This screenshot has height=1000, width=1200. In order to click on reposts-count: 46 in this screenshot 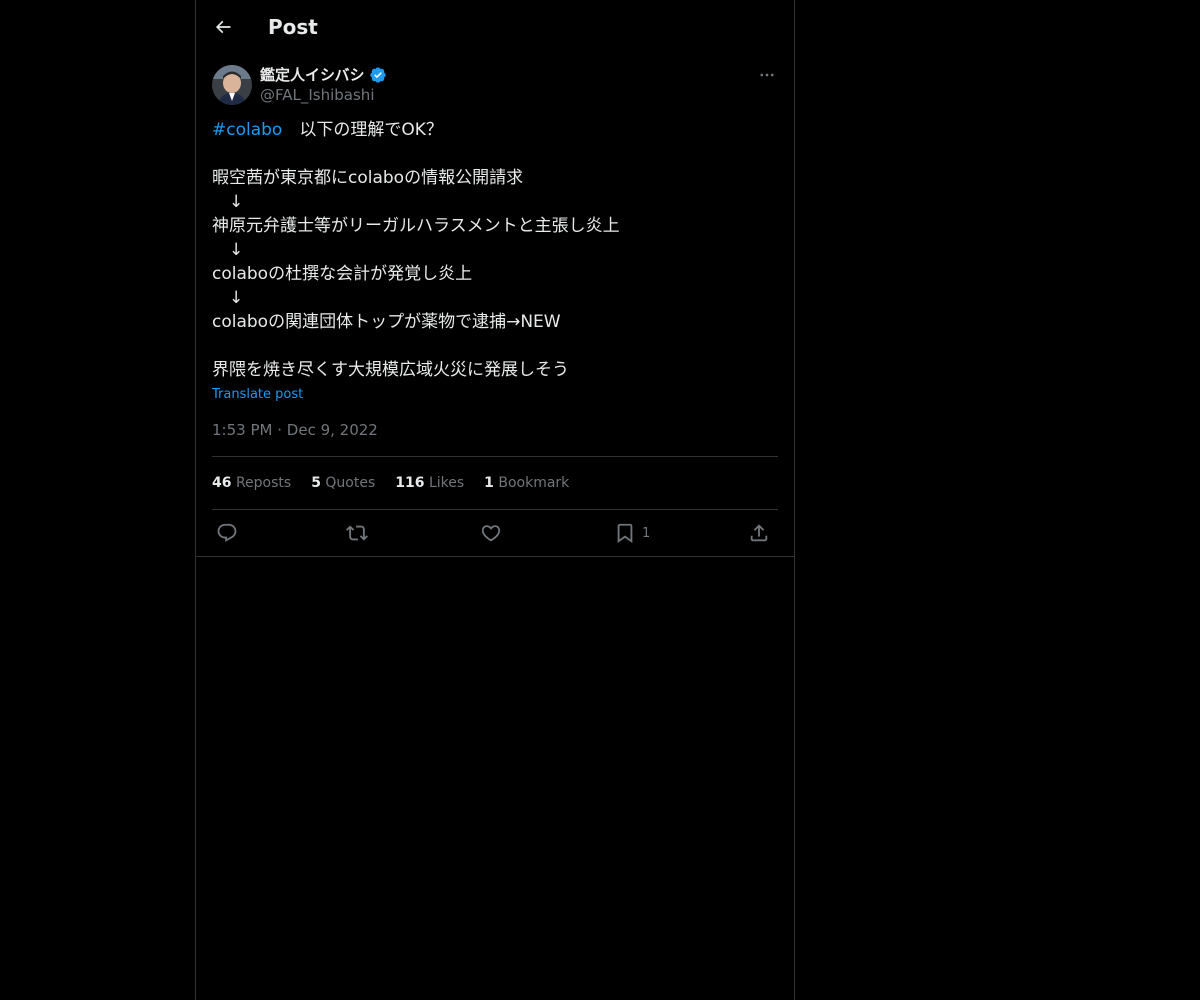, I will do `click(222, 483)`.